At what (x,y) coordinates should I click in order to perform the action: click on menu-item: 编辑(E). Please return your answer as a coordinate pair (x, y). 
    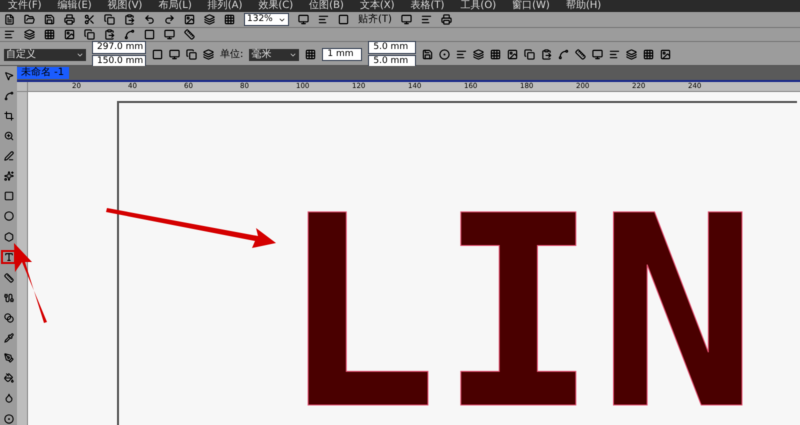
    Looking at the image, I should click on (75, 6).